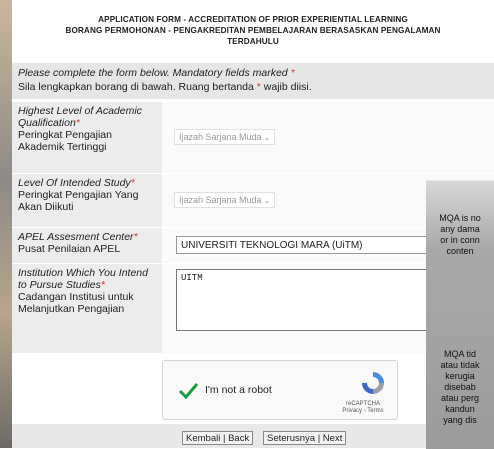  I want to click on disclaimer-line: MQA tid, so click(459, 354).